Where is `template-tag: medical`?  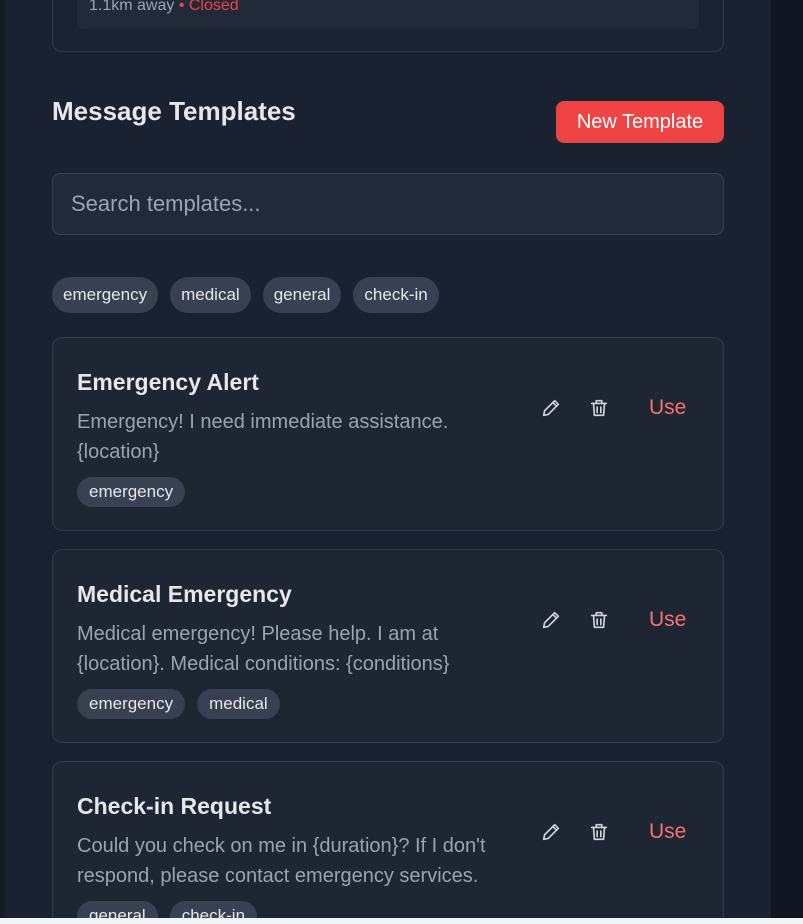
template-tag: medical is located at coordinates (238, 704).